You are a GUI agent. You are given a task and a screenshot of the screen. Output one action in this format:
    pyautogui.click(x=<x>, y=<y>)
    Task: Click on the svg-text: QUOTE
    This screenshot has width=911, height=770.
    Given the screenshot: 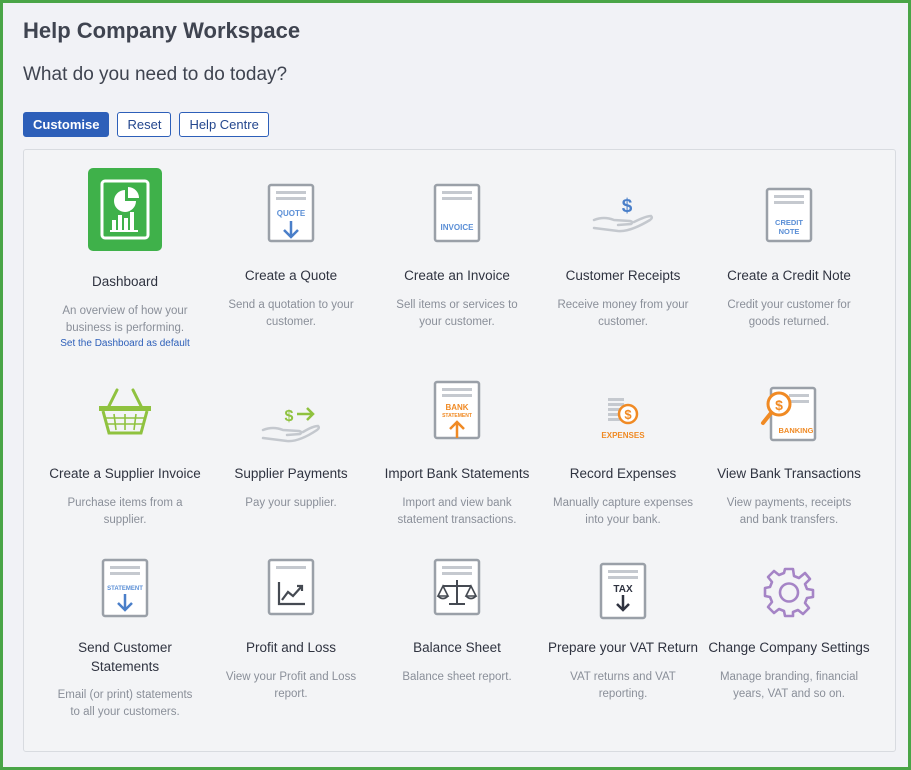 What is the action you would take?
    pyautogui.click(x=291, y=213)
    